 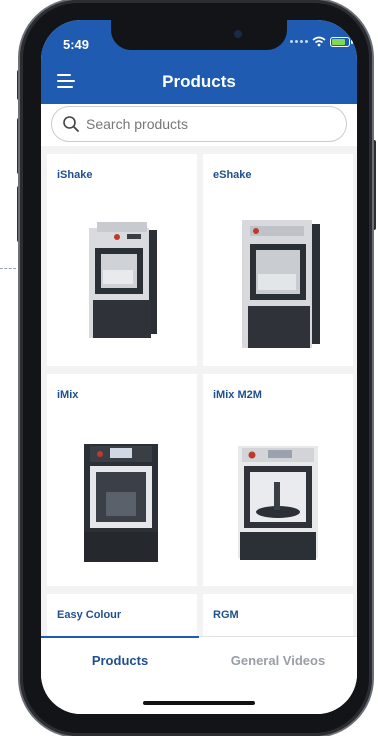 I want to click on battery-icon, so click(x=341, y=41).